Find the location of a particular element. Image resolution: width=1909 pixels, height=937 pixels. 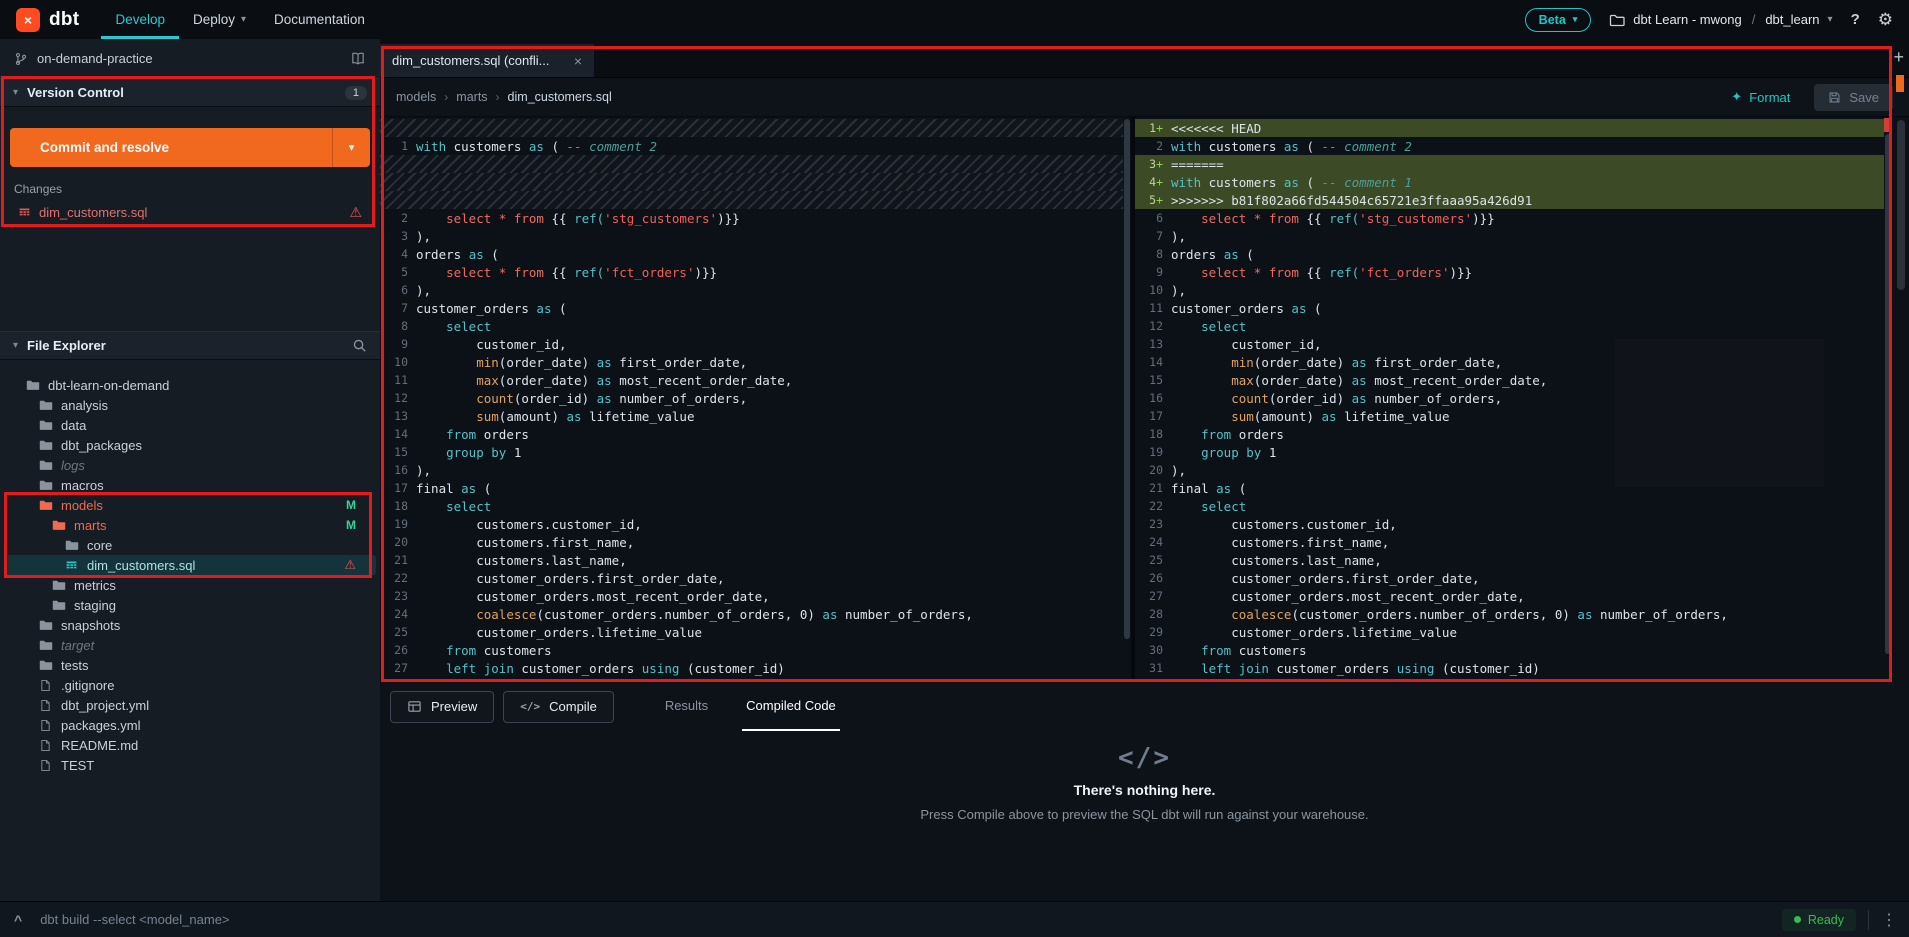

version-control-header: ▾ Version Control 1 is located at coordinates (190, 92).